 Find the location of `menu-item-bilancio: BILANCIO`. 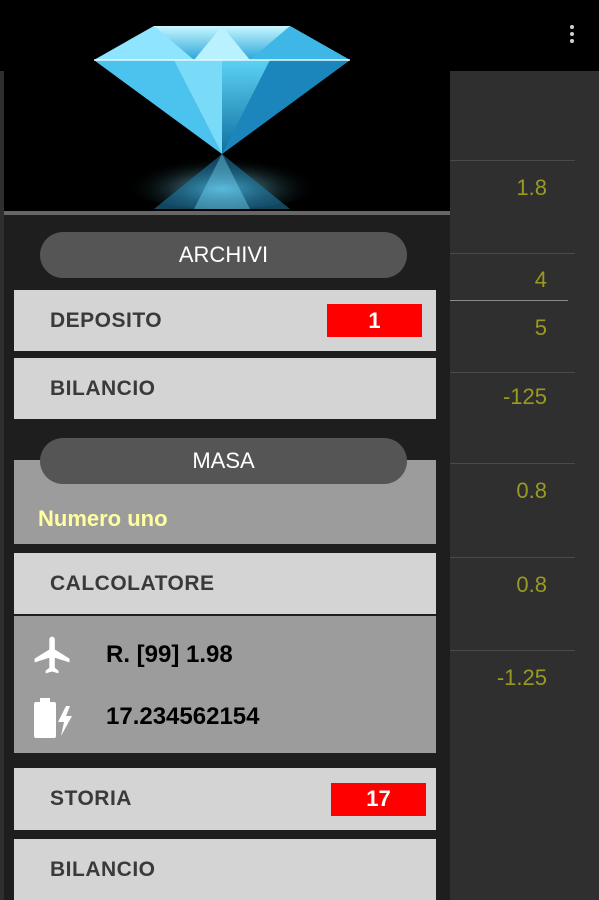

menu-item-bilancio: BILANCIO is located at coordinates (225, 388).